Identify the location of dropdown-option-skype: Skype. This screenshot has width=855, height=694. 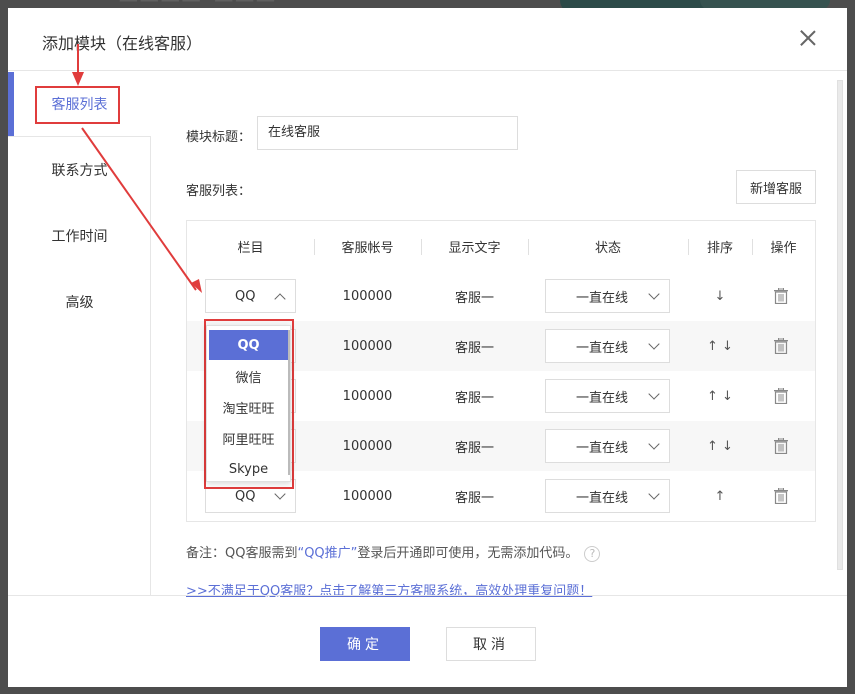
(248, 469).